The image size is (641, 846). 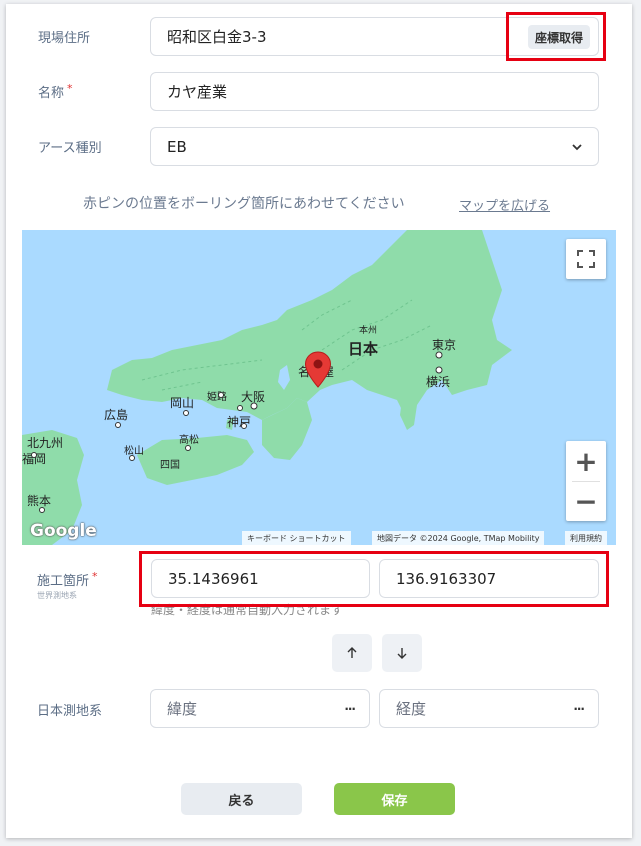 I want to click on back-button: 戻る, so click(x=241, y=799).